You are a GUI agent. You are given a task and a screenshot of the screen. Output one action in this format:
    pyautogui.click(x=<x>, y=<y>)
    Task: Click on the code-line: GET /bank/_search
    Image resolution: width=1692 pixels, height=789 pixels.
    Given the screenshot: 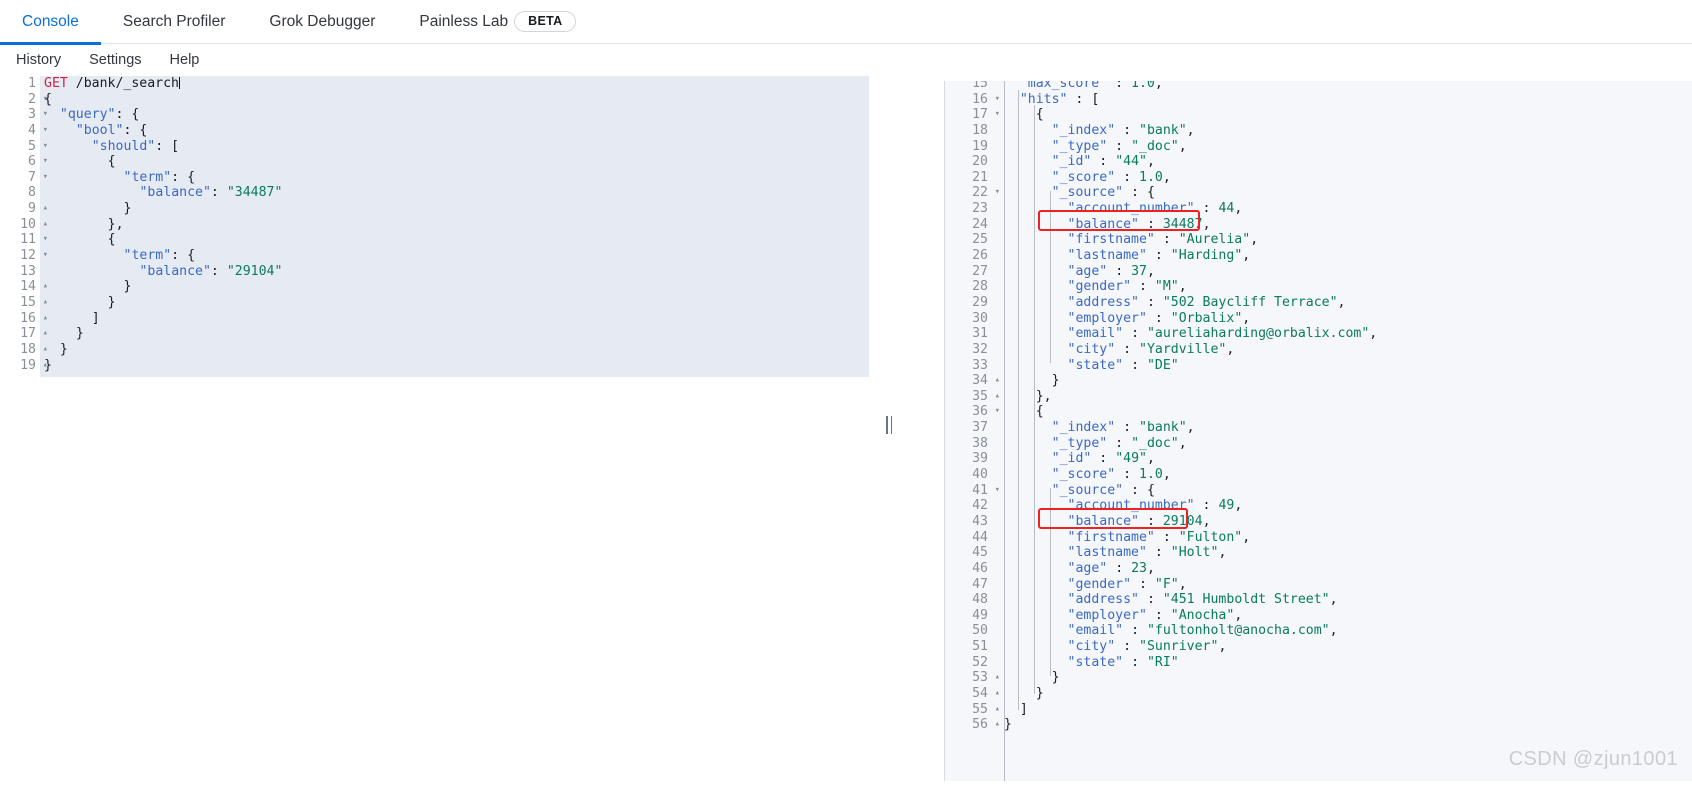 What is the action you would take?
    pyautogui.click(x=163, y=84)
    